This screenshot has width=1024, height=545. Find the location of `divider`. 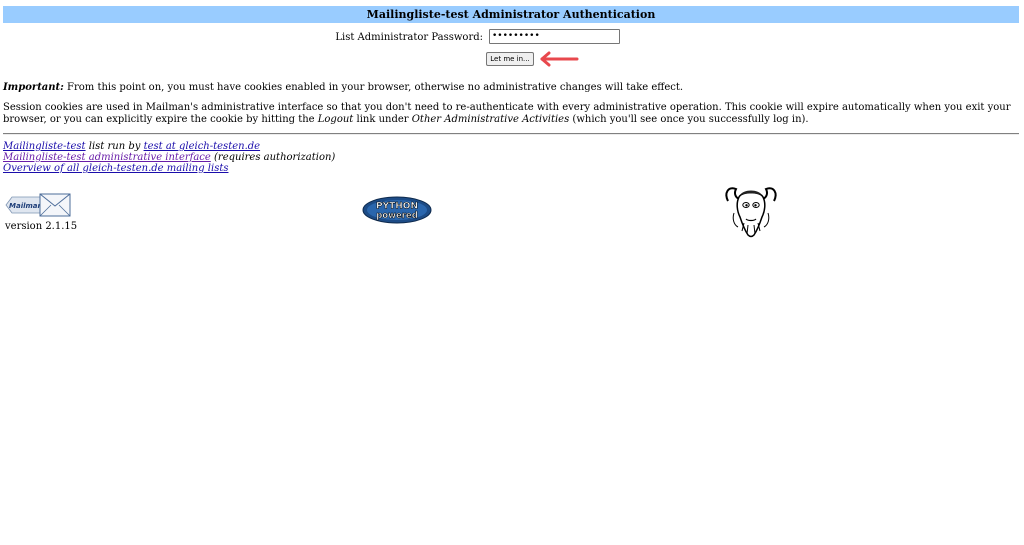

divider is located at coordinates (511, 134).